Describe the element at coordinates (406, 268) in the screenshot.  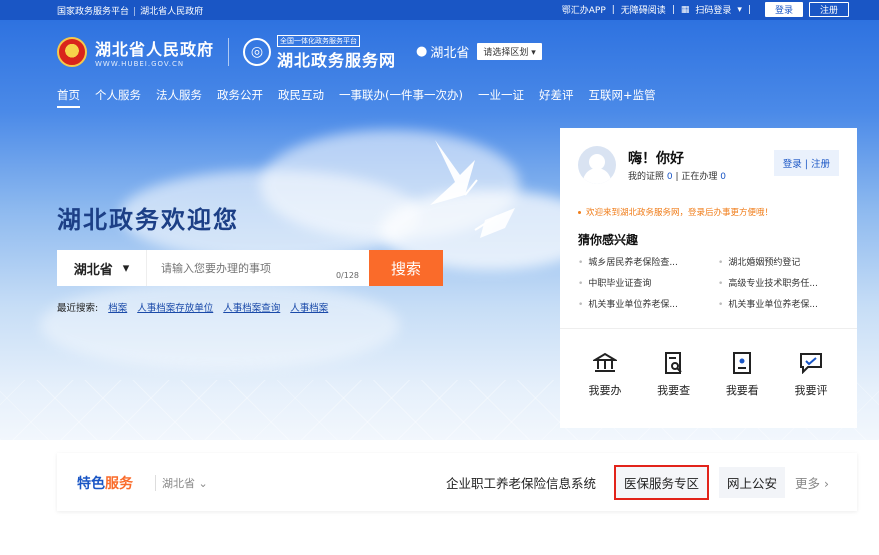
I see `search-button: 搜索` at that location.